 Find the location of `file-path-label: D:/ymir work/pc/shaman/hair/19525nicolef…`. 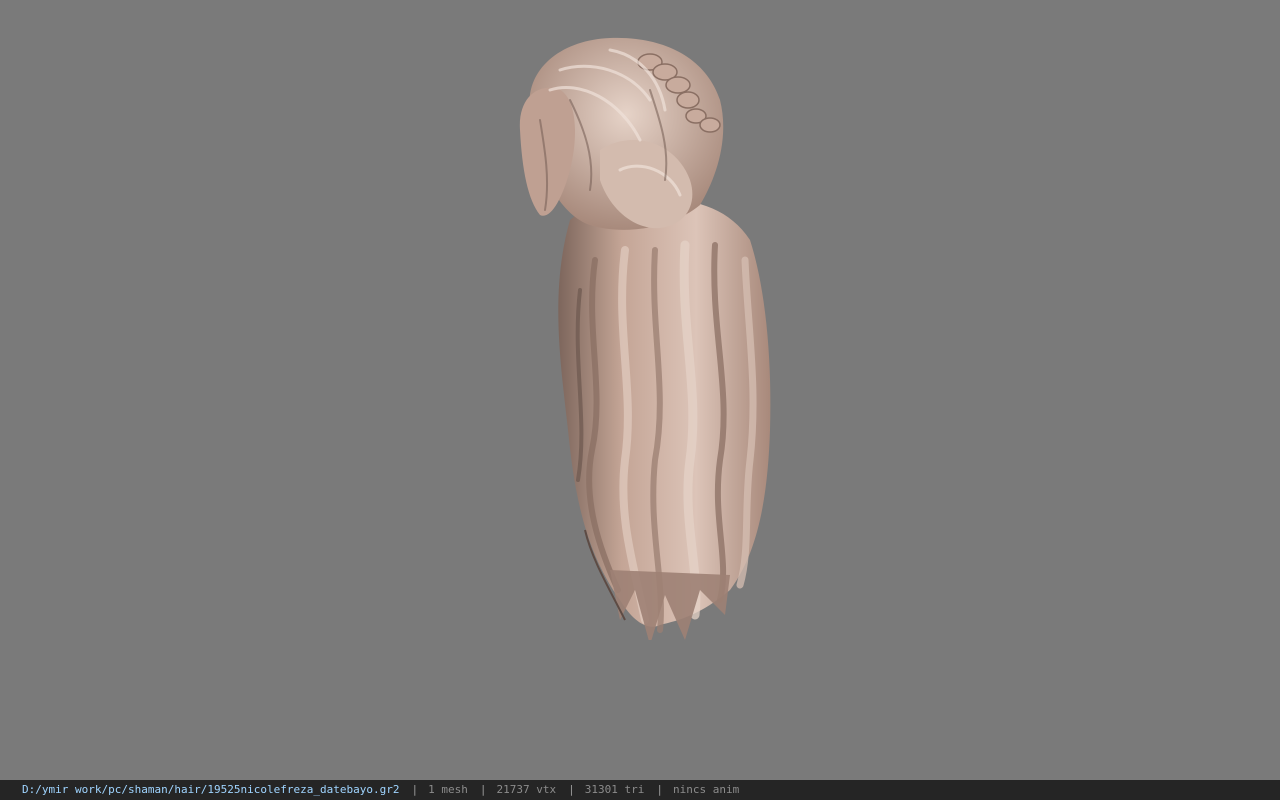

file-path-label: D:/ymir work/pc/shaman/hair/19525nicolef… is located at coordinates (211, 789).